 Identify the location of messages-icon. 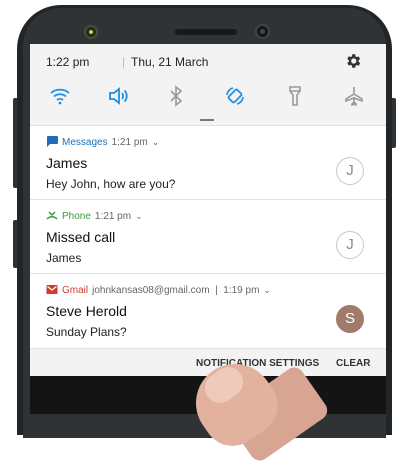
(52, 141).